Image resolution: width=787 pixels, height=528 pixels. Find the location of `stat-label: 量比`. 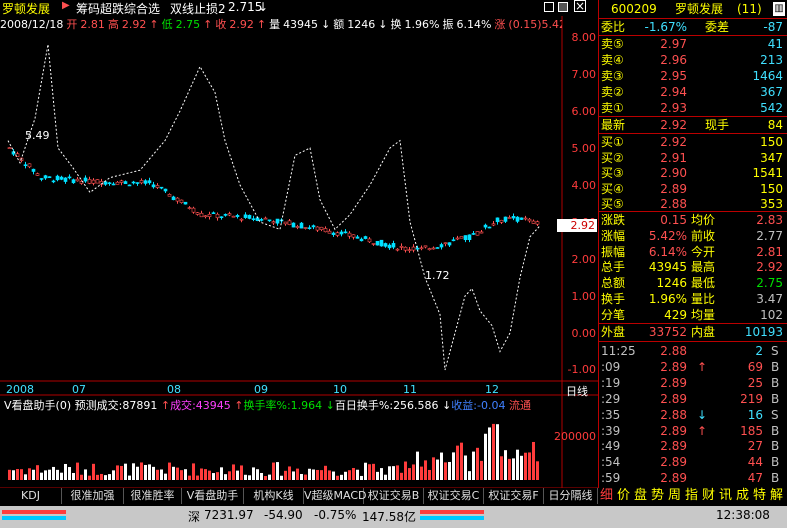

stat-label: 量比 is located at coordinates (703, 299).